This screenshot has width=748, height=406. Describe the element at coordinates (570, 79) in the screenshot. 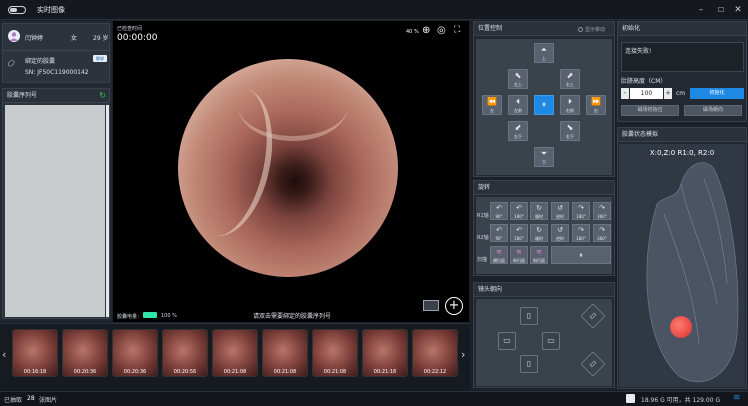

I see `move-right-up-button: ⬈ 右上` at that location.